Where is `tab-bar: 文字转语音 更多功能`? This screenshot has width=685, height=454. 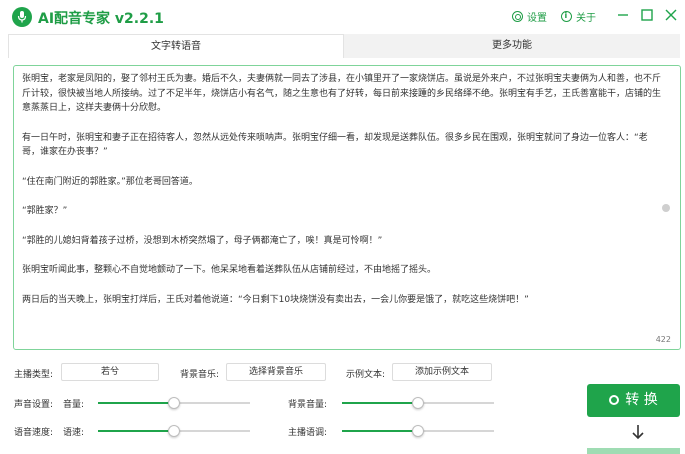
tab-bar: 文字转语音 更多功能 is located at coordinates (344, 46).